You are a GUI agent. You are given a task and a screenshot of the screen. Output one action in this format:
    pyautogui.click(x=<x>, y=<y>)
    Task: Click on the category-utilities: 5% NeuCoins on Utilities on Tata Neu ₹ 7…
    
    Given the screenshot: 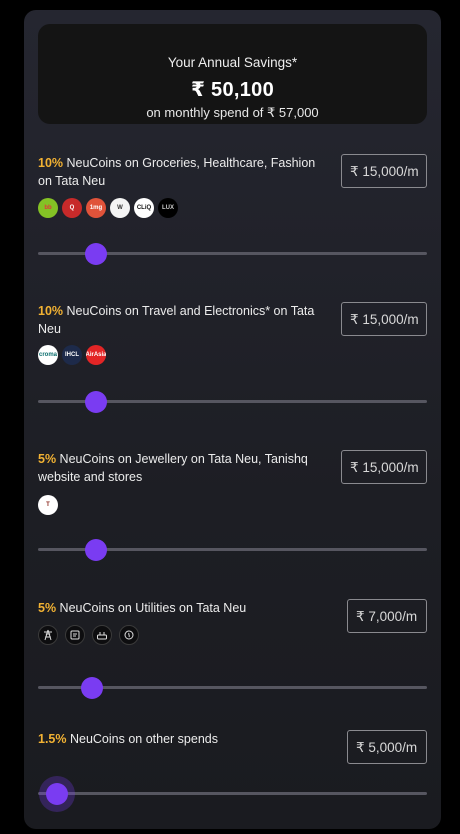 What is the action you would take?
    pyautogui.click(x=232, y=649)
    